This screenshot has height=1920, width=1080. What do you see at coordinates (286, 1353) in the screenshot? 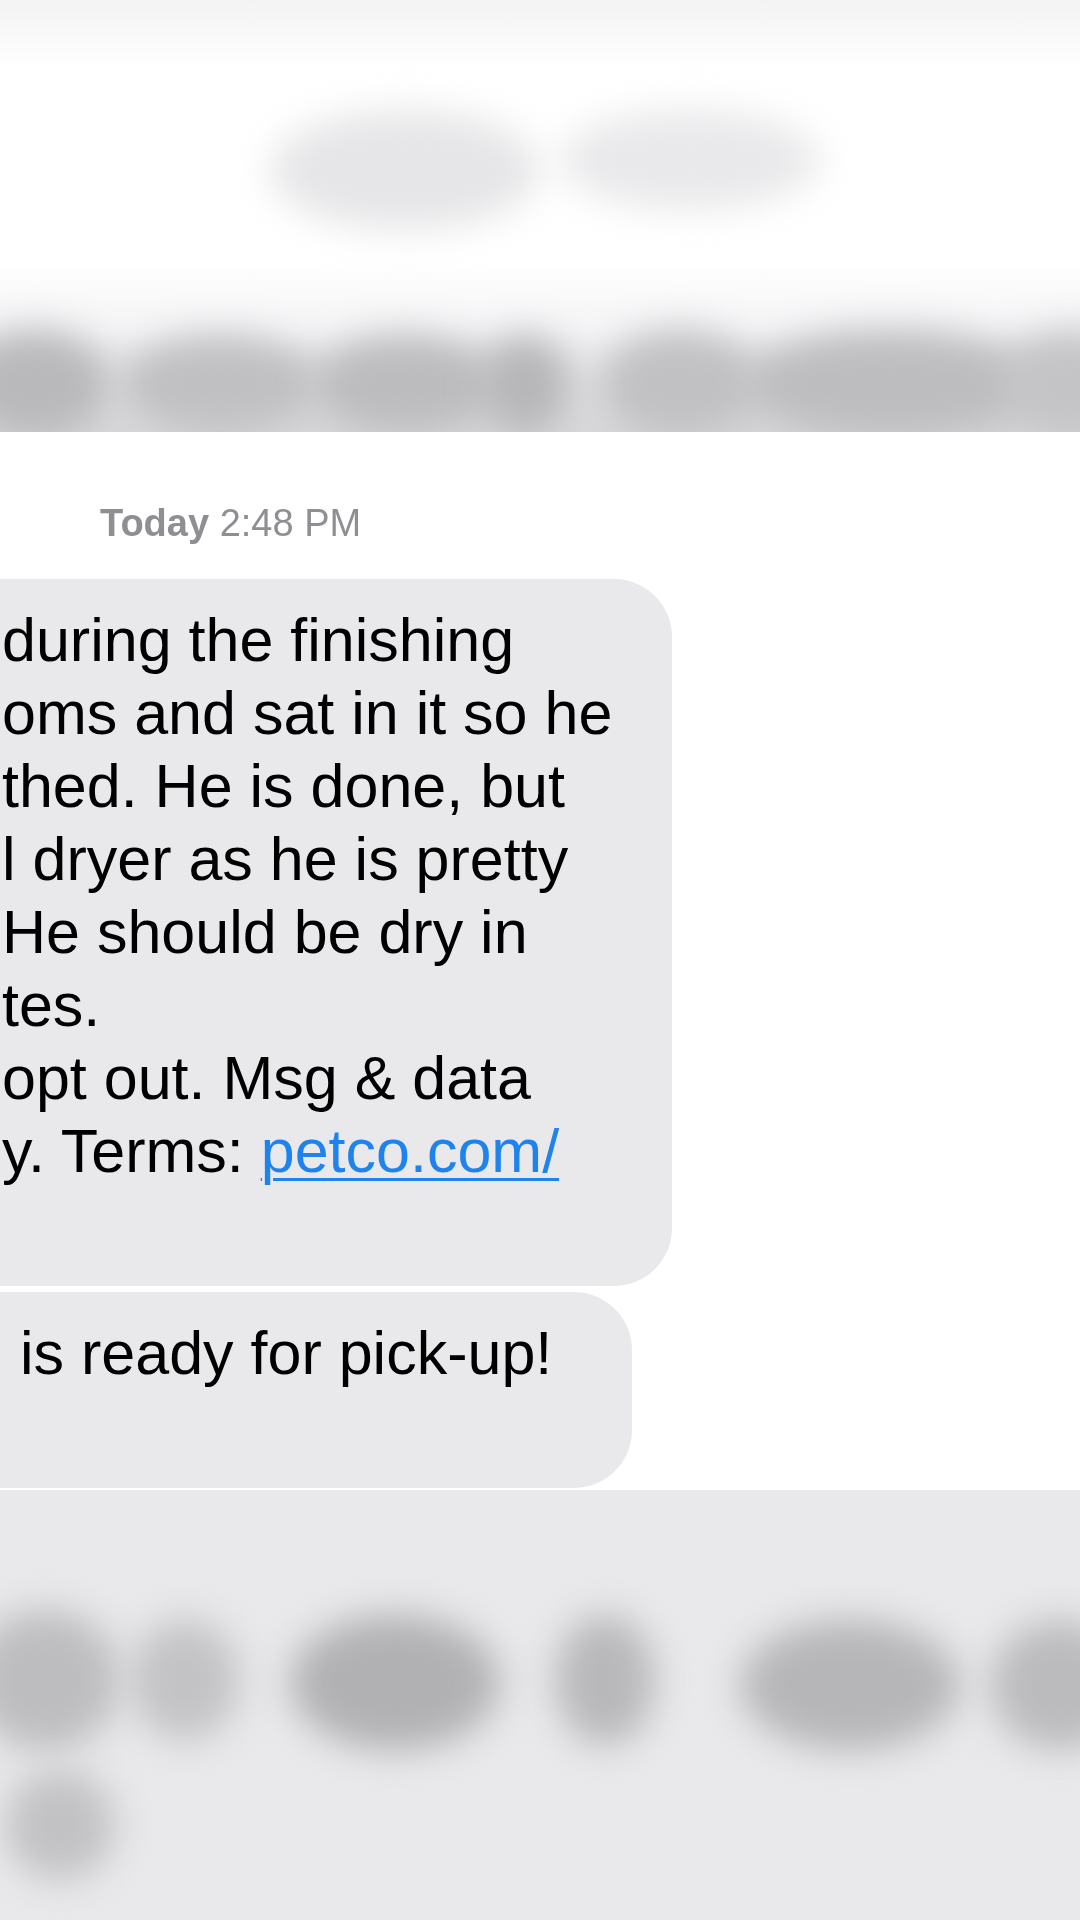
I see `message-text: is ready for pick-up!` at bounding box center [286, 1353].